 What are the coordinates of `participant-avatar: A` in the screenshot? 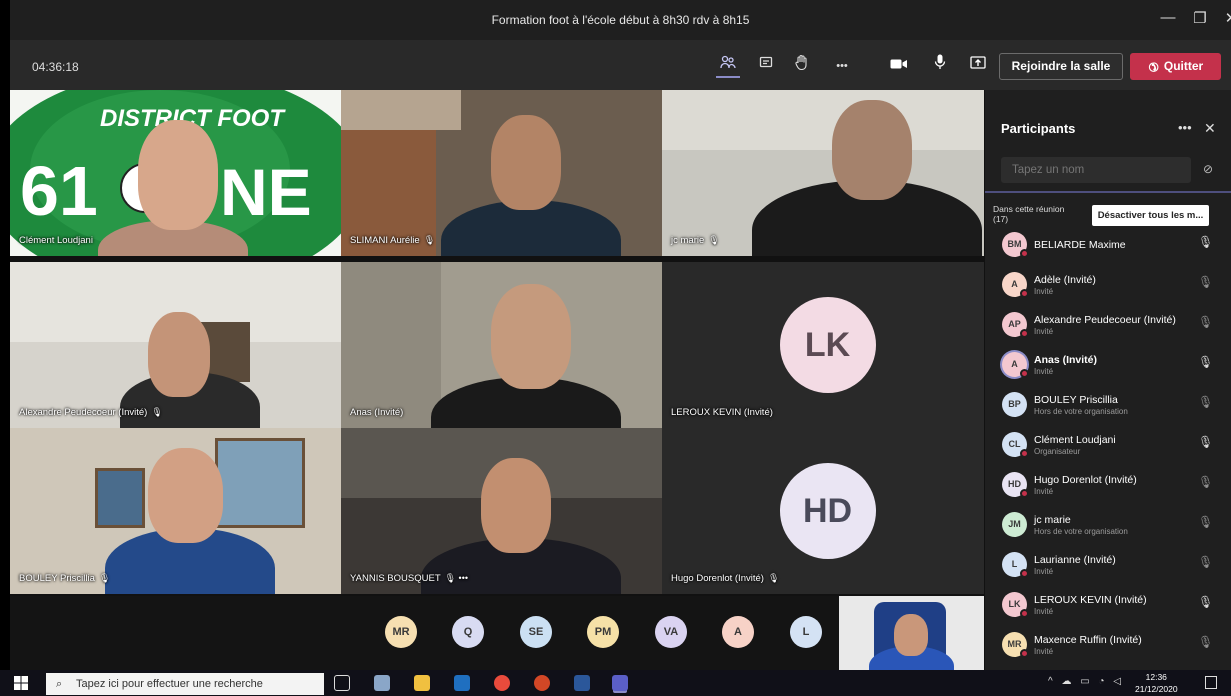 It's located at (1015, 365).